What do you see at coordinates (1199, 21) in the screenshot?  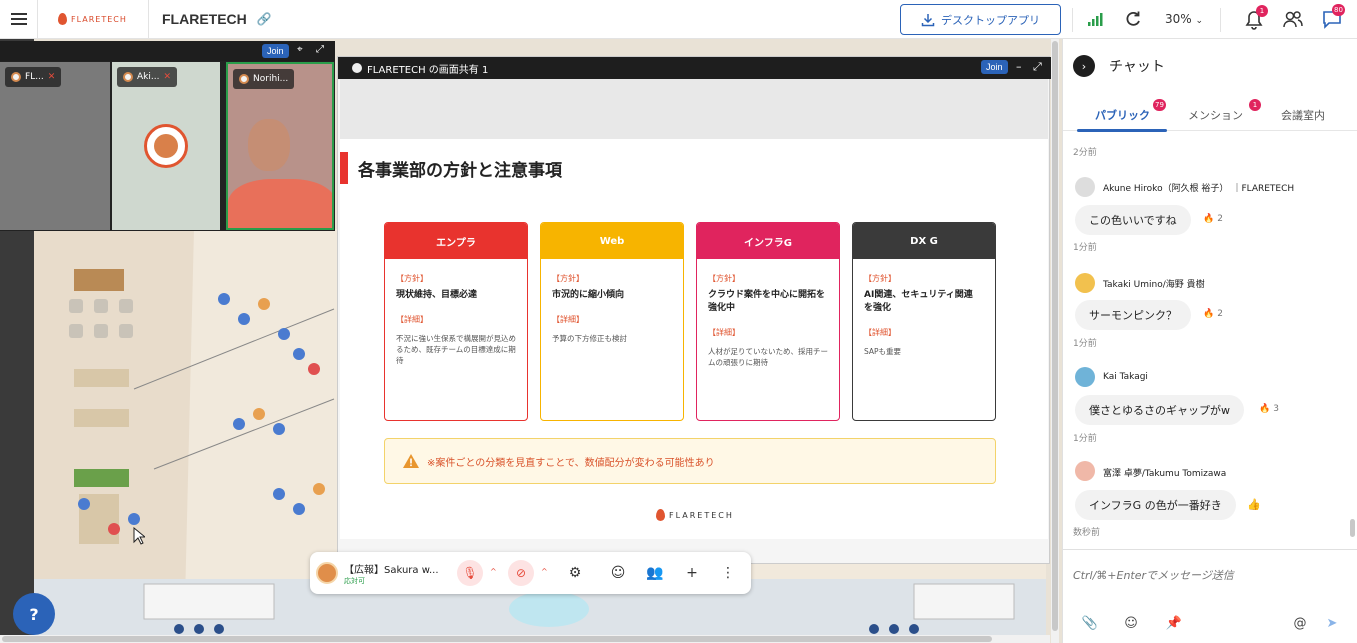 I see `chevron-down-icon: ⌄` at bounding box center [1199, 21].